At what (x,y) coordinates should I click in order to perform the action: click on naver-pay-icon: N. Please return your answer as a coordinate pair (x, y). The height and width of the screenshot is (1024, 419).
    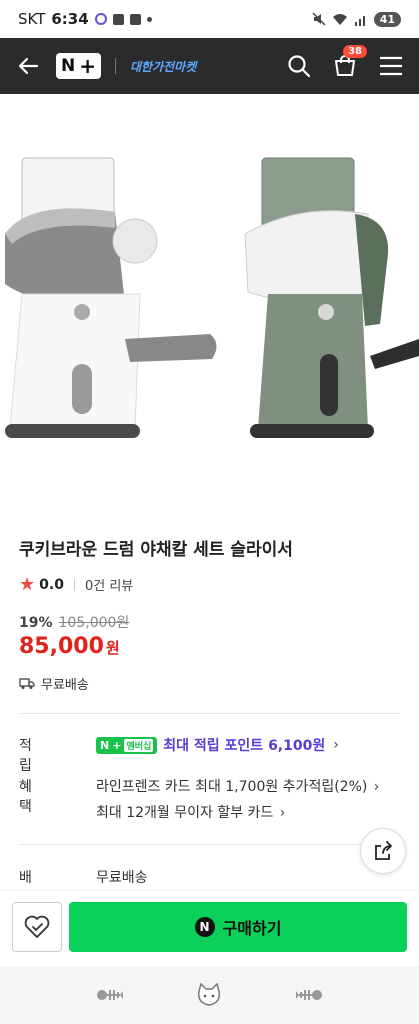
    Looking at the image, I should click on (204, 927).